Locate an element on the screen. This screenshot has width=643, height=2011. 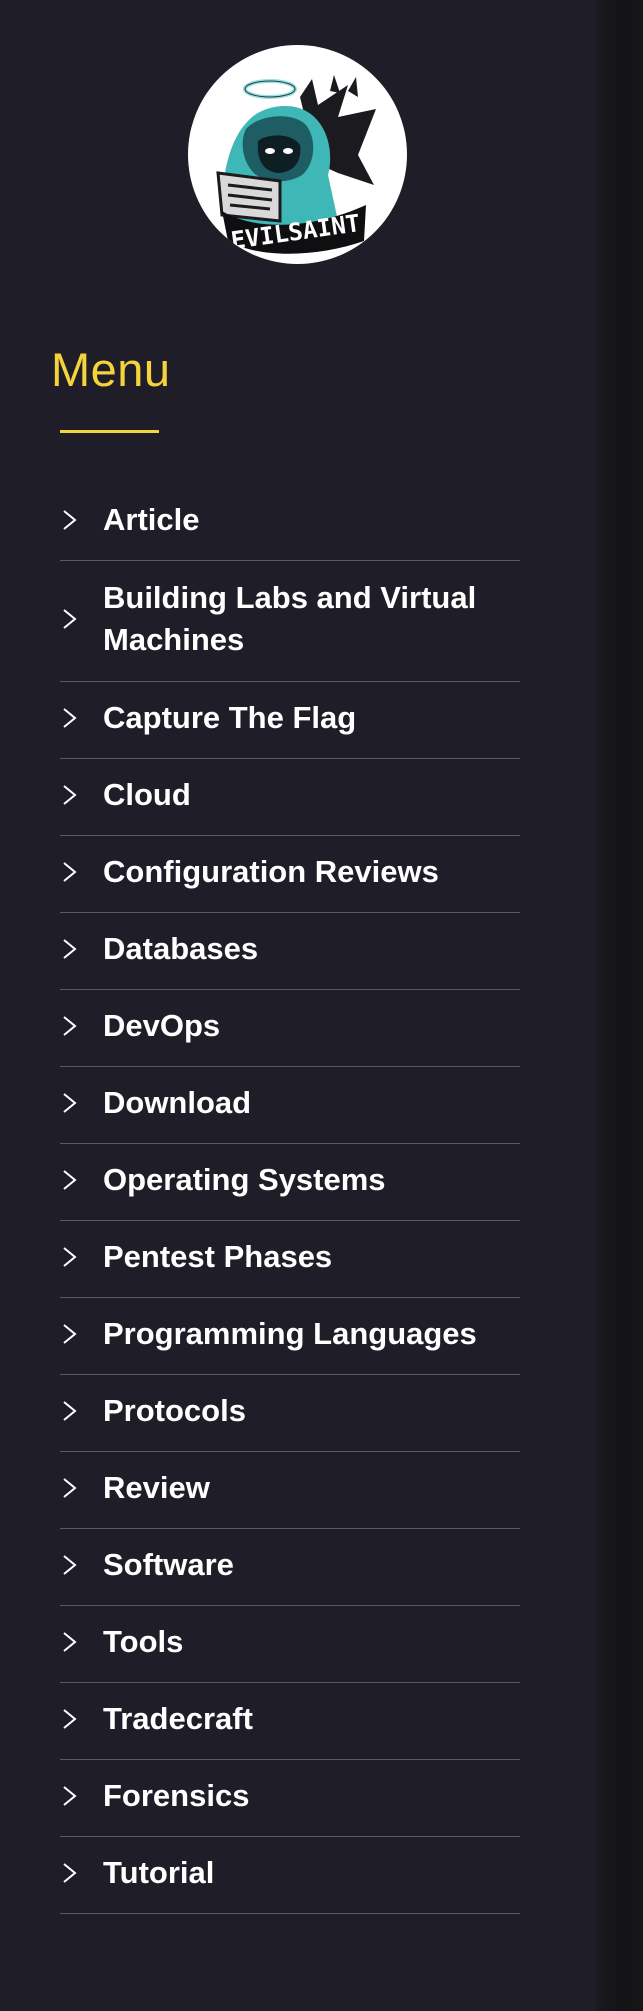
menu-item-tools: Tools is located at coordinates (290, 1644).